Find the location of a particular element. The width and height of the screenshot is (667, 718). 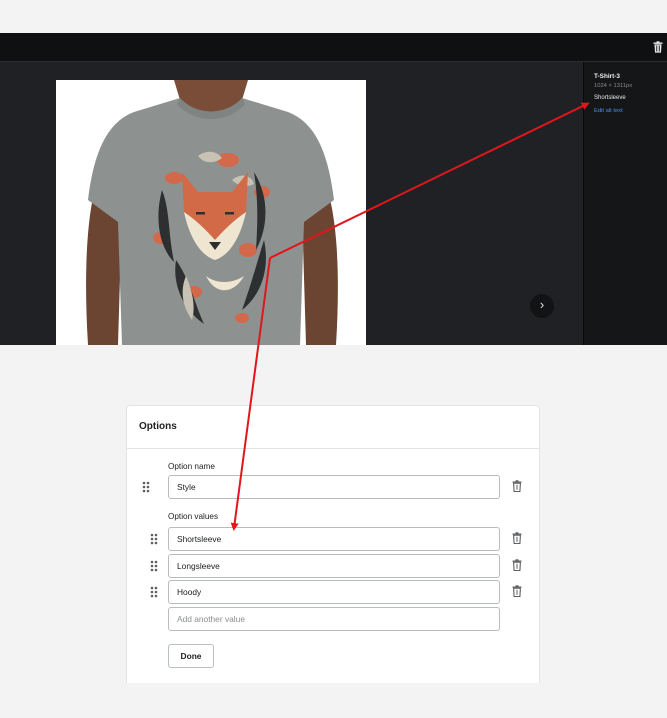

option-name-input is located at coordinates (334, 487).